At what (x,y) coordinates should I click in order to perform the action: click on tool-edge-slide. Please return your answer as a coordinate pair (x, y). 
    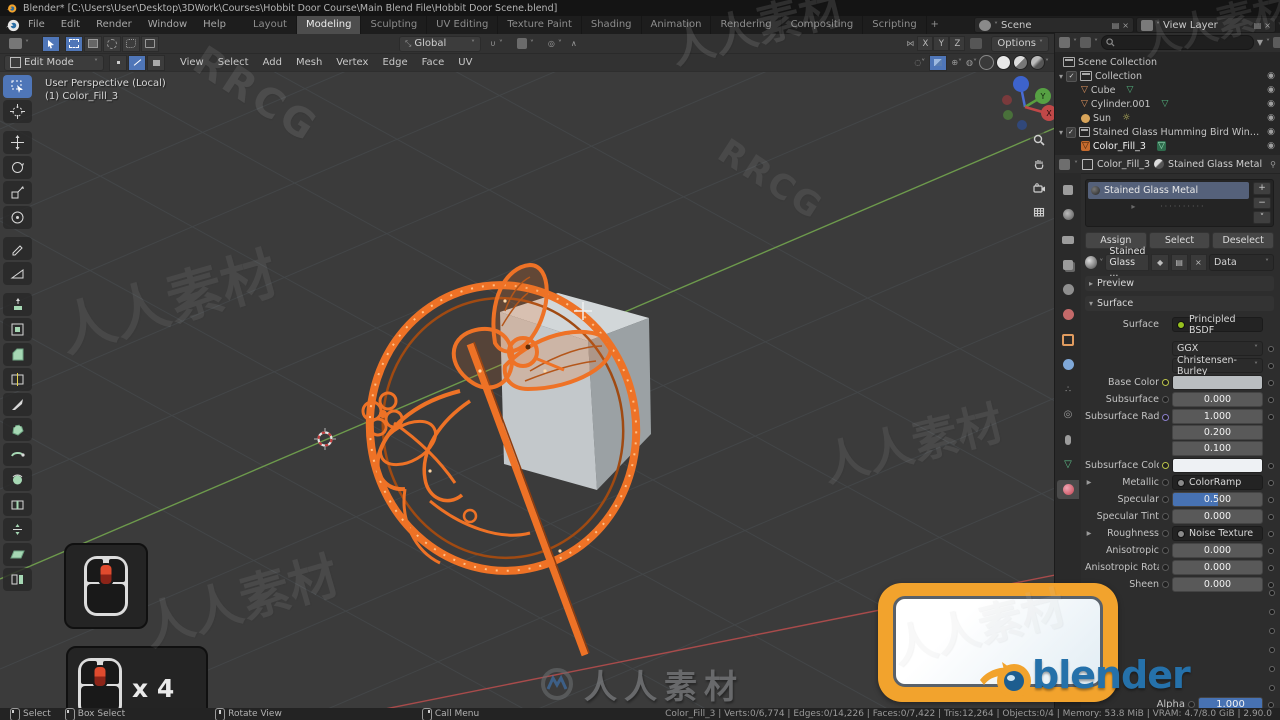
    Looking at the image, I should click on (17, 504).